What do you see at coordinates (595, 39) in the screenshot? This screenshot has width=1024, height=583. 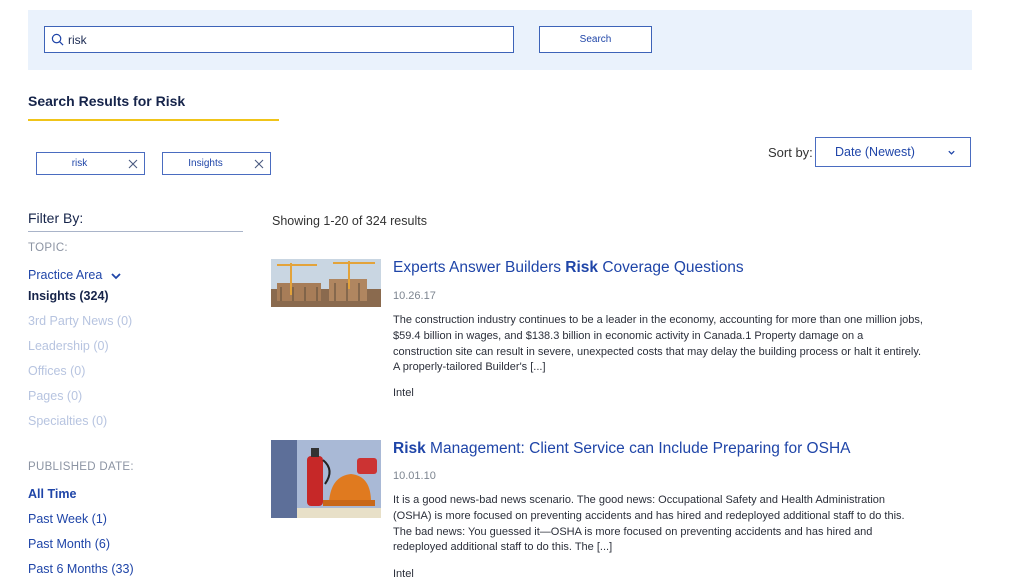 I see `search-button: Search` at bounding box center [595, 39].